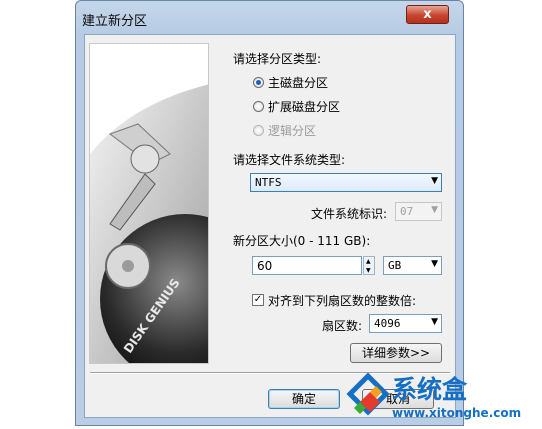  Describe the element at coordinates (277, 59) in the screenshot. I see `partition-type-heading: 请选择分区类型:` at that location.